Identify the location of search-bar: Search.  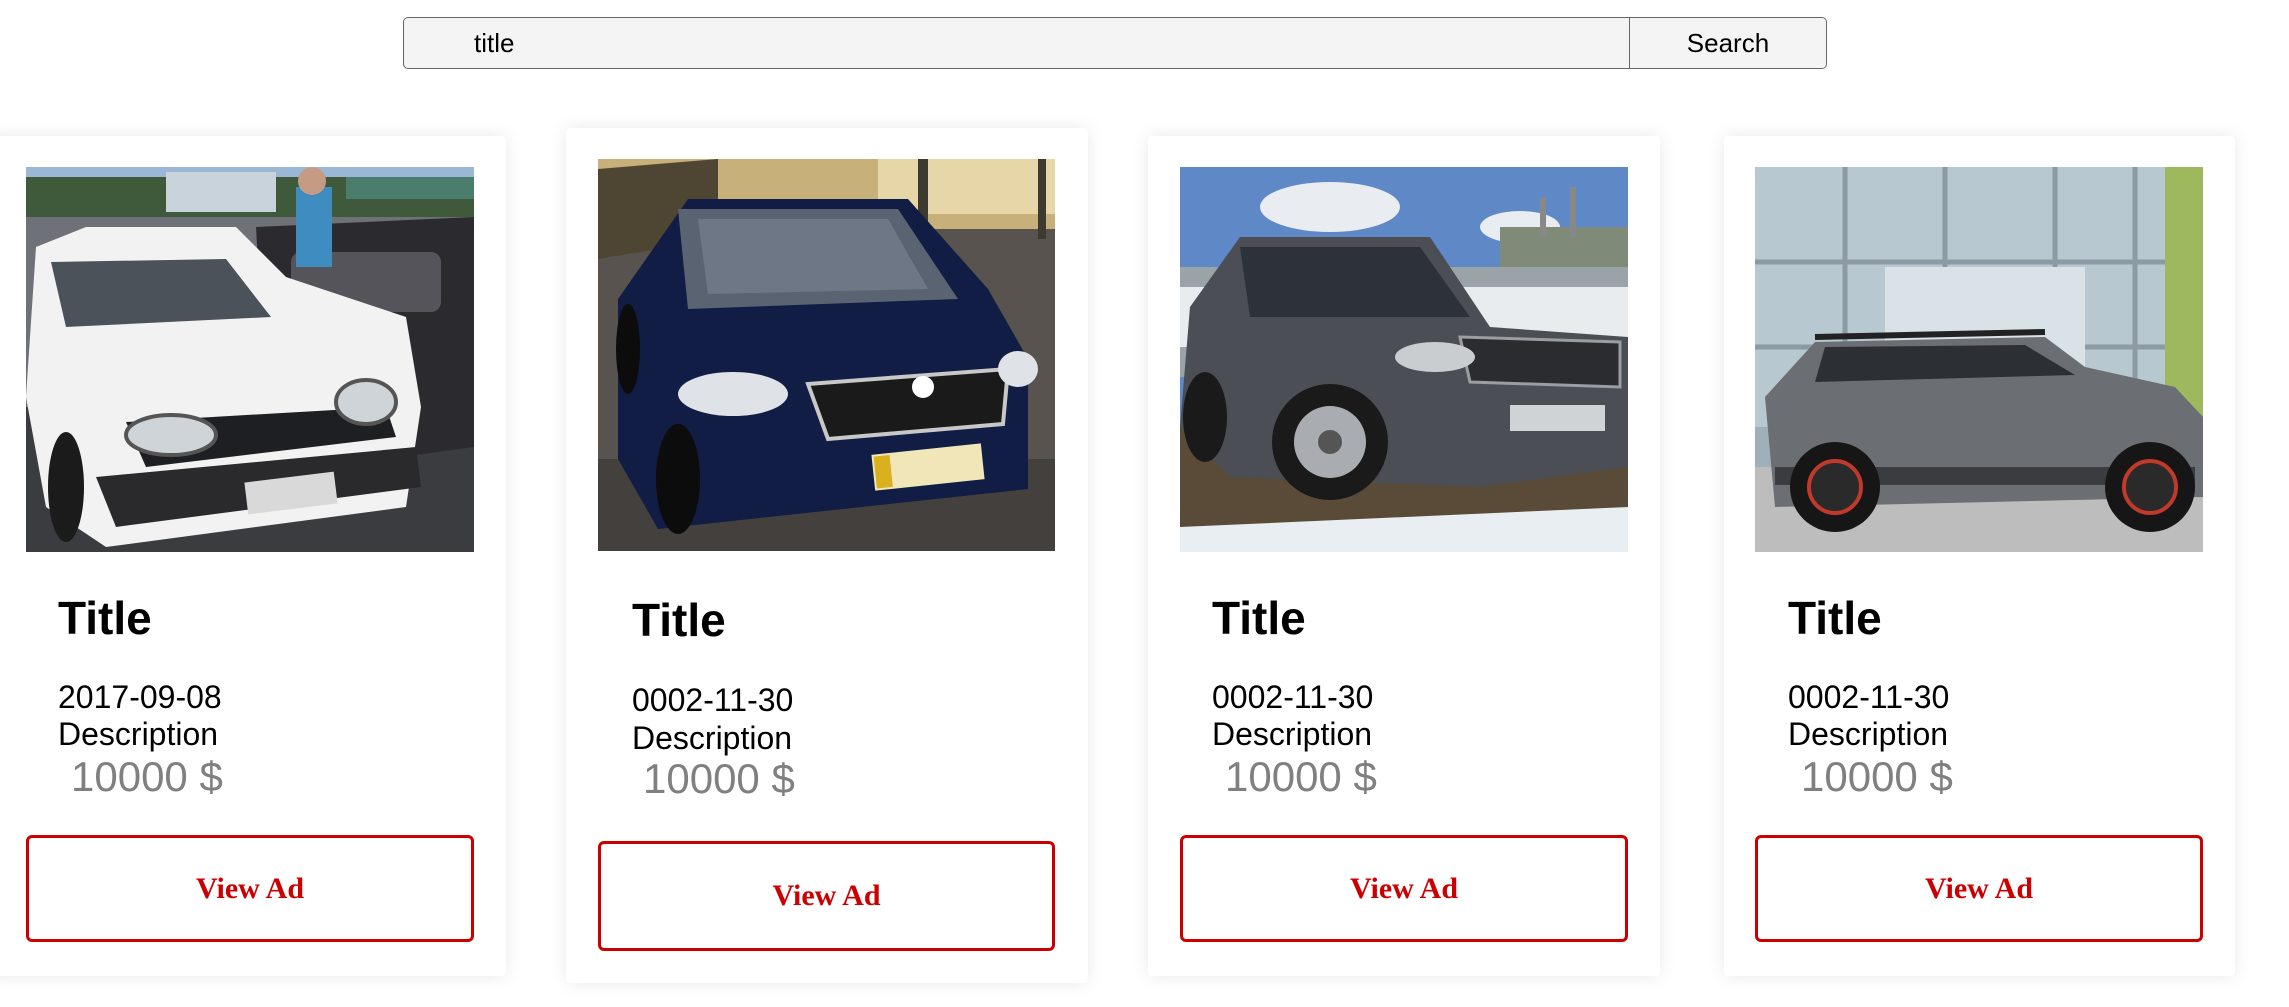
(1115, 43).